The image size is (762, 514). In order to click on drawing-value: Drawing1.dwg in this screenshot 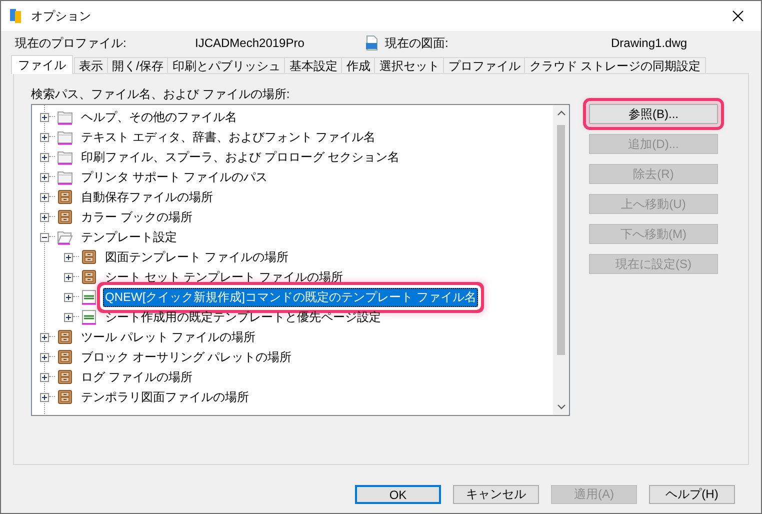, I will do `click(649, 43)`.